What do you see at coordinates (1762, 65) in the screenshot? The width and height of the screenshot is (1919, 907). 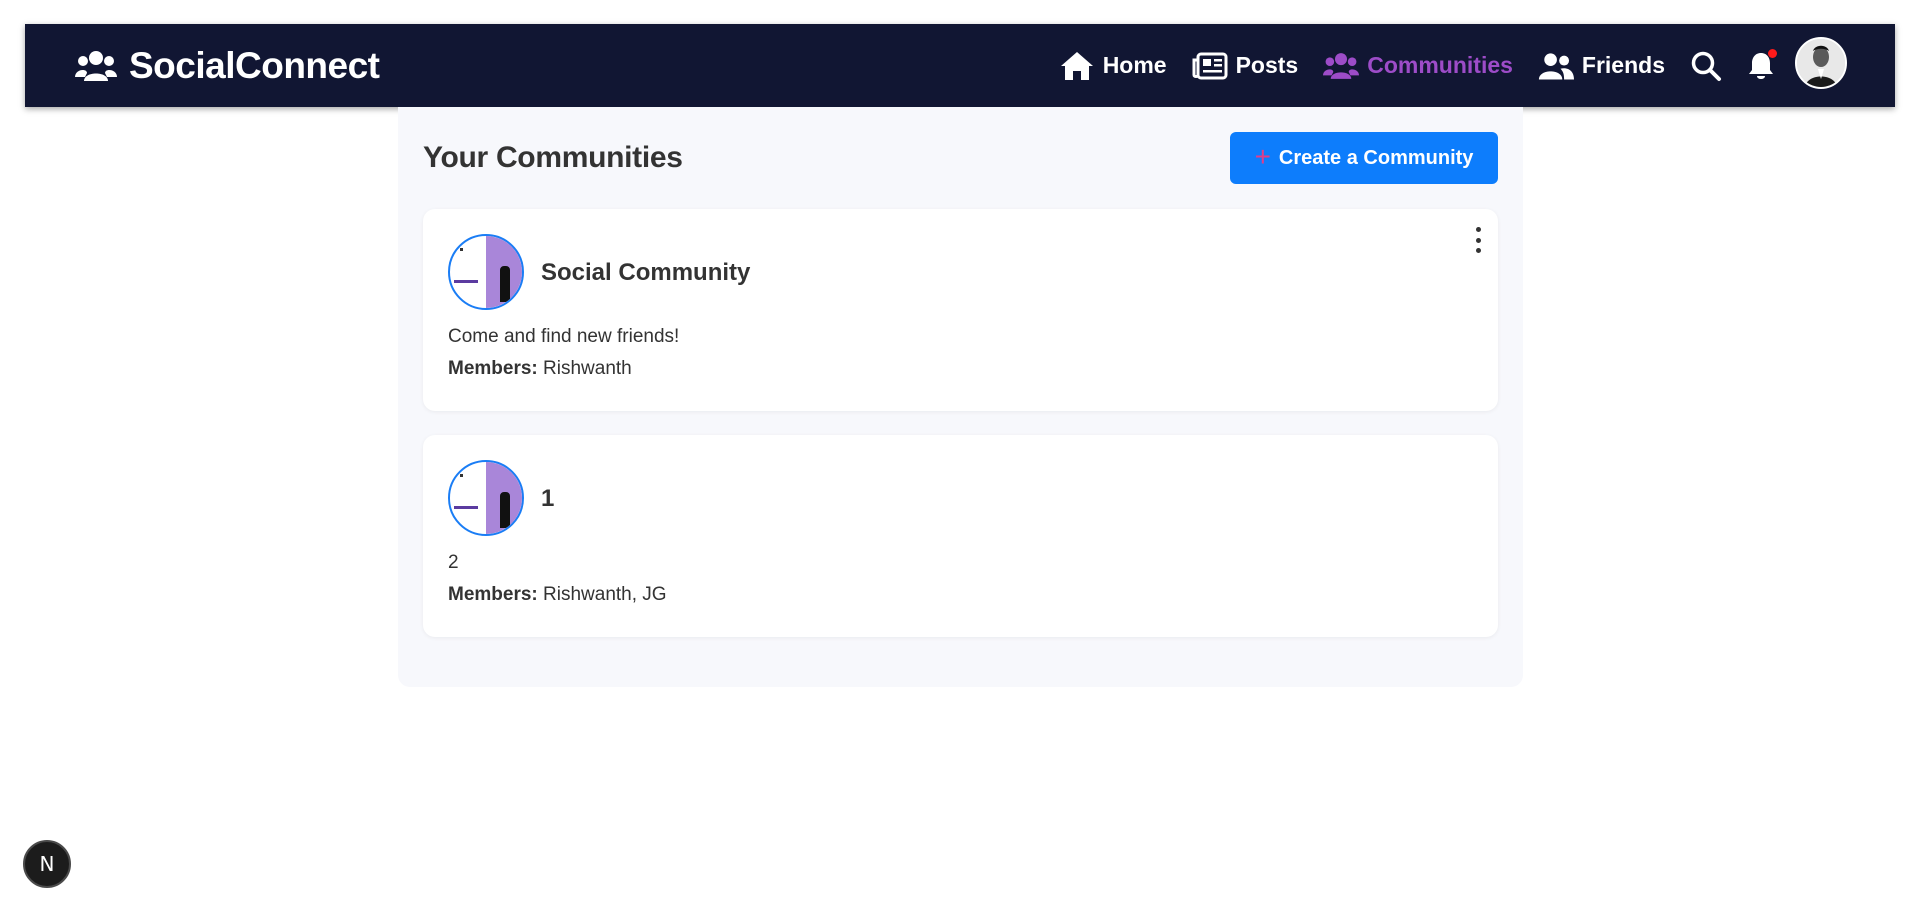 I see `notifications-button` at bounding box center [1762, 65].